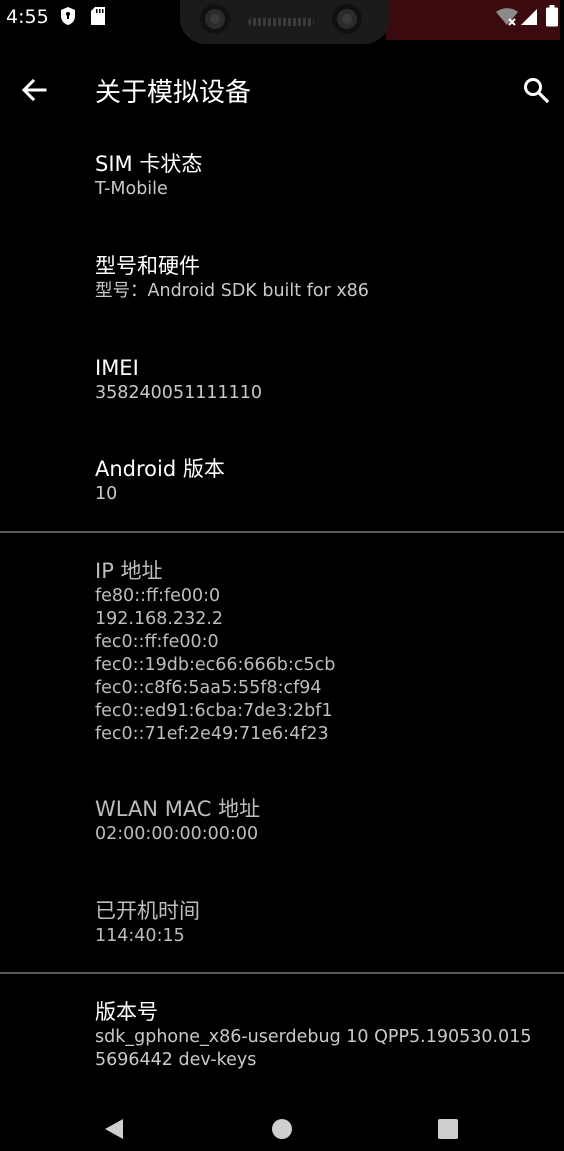 Image resolution: width=564 pixels, height=1151 pixels. What do you see at coordinates (320, 175) in the screenshot?
I see `sim-status-item: SIM 卡状态 T-Mobile` at bounding box center [320, 175].